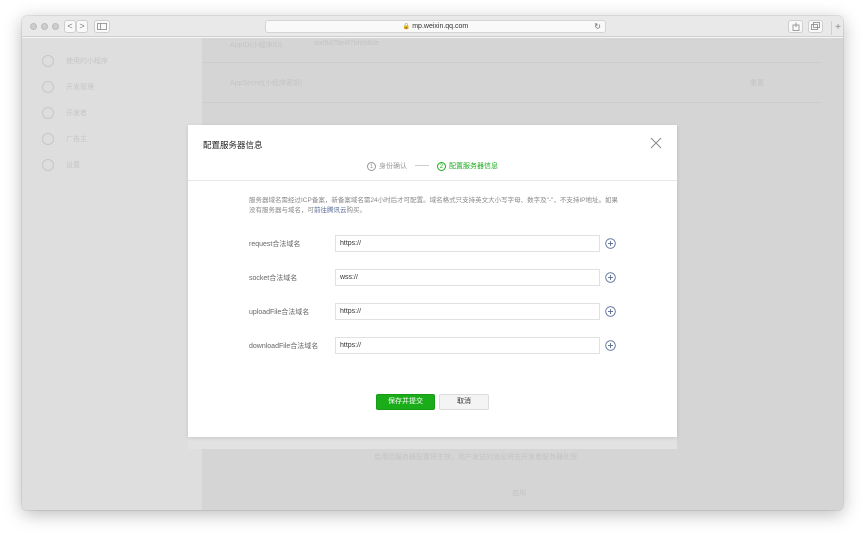 This screenshot has width=864, height=535. I want to click on share-button, so click(795, 26).